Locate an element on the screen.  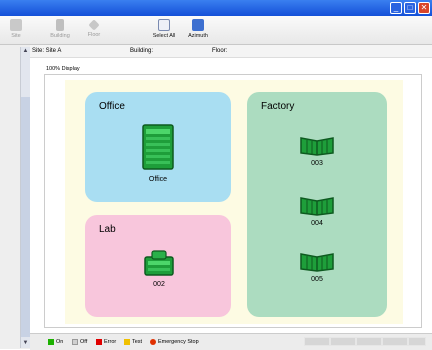
window-controls: _ □ ✕ is located at coordinates (410, 8).